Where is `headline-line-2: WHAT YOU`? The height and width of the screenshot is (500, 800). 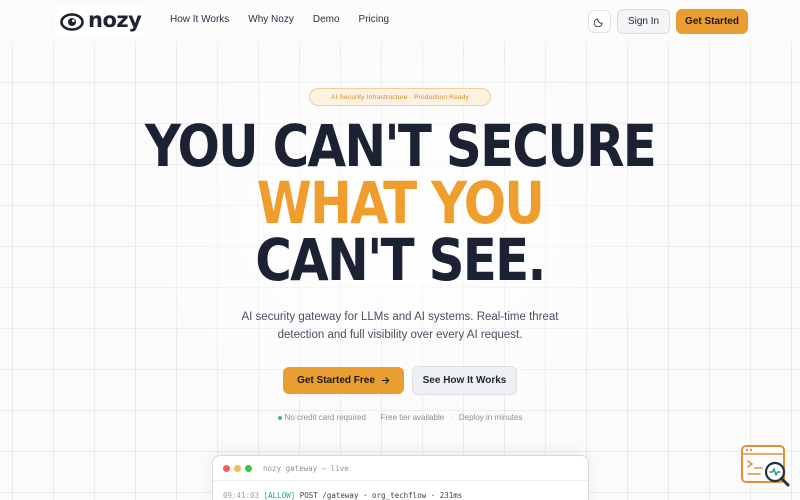 headline-line-2: WHAT YOU is located at coordinates (400, 203).